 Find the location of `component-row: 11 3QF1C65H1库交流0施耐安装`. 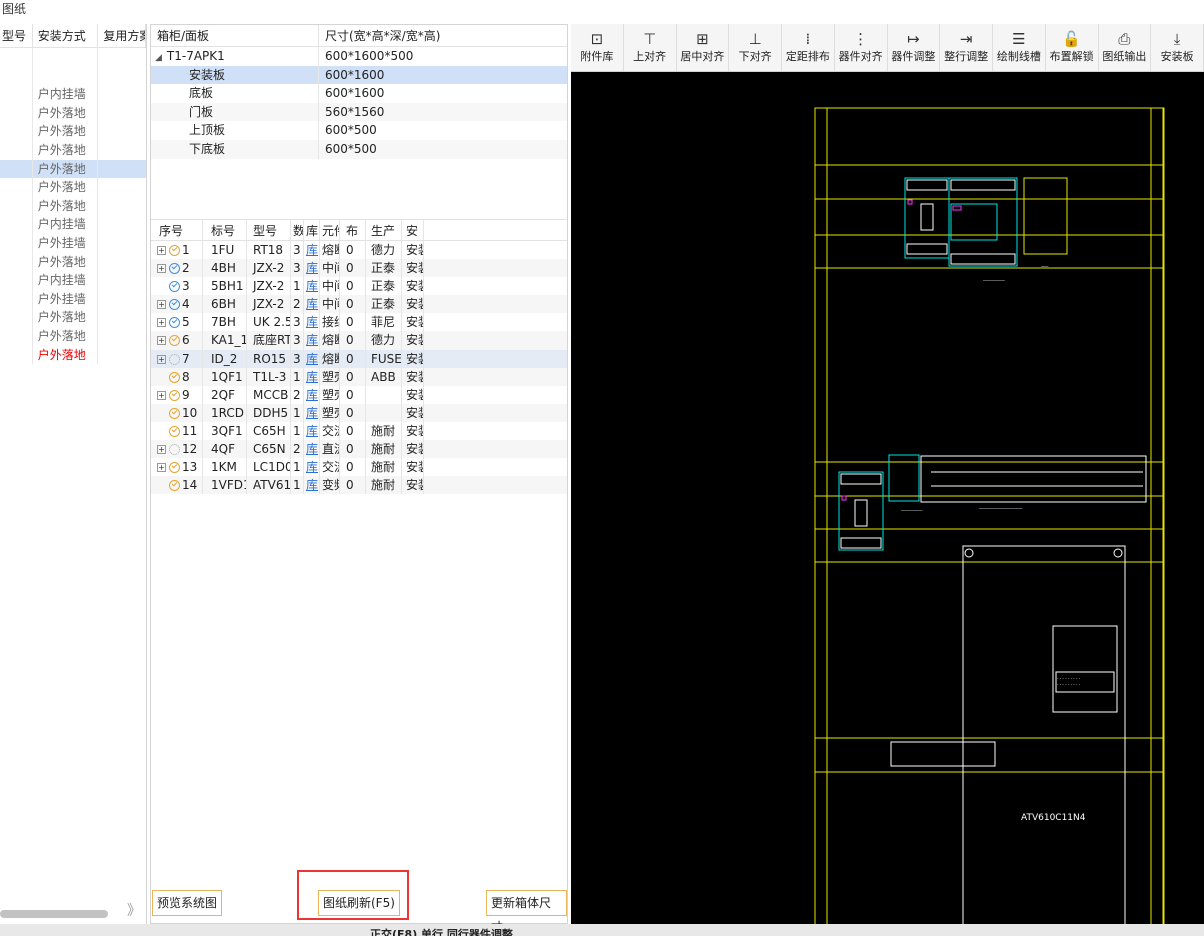

component-row: 11 3QF1C65H1库交流0施耐安装 is located at coordinates (359, 431).